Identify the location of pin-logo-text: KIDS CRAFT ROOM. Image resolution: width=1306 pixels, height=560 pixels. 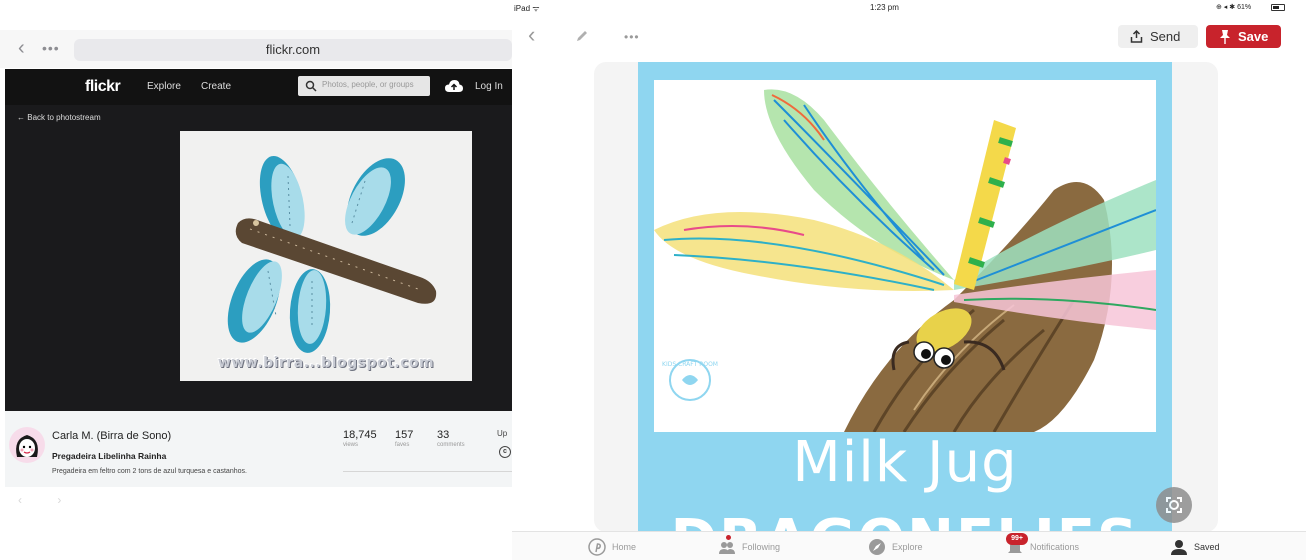
(690, 364).